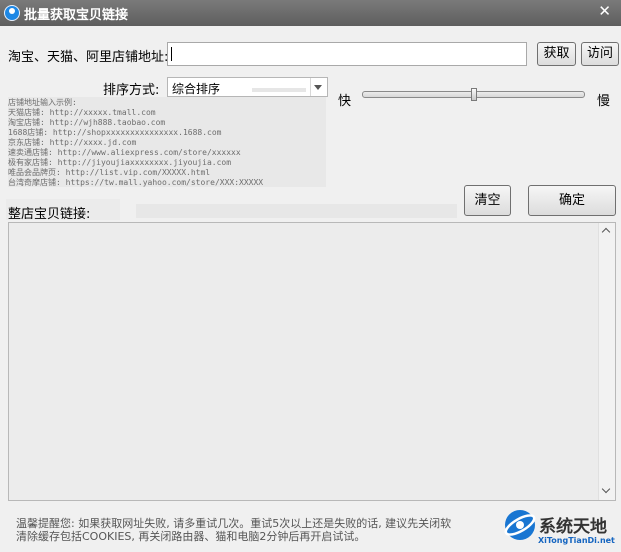 The image size is (621, 552). I want to click on chevron-down-icon, so click(317, 87).